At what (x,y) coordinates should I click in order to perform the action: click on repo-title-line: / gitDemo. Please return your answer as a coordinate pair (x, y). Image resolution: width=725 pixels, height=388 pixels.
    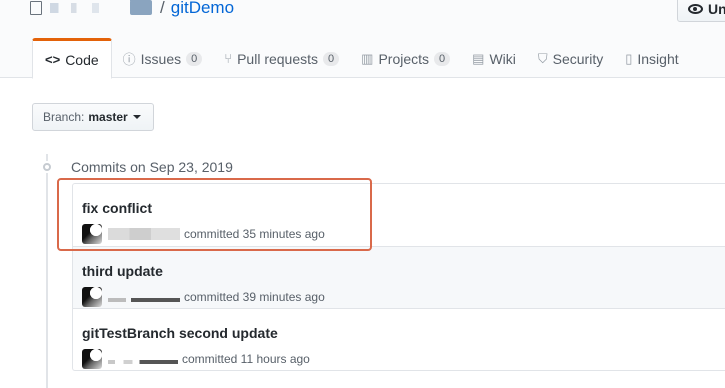
    Looking at the image, I should click on (132, 10).